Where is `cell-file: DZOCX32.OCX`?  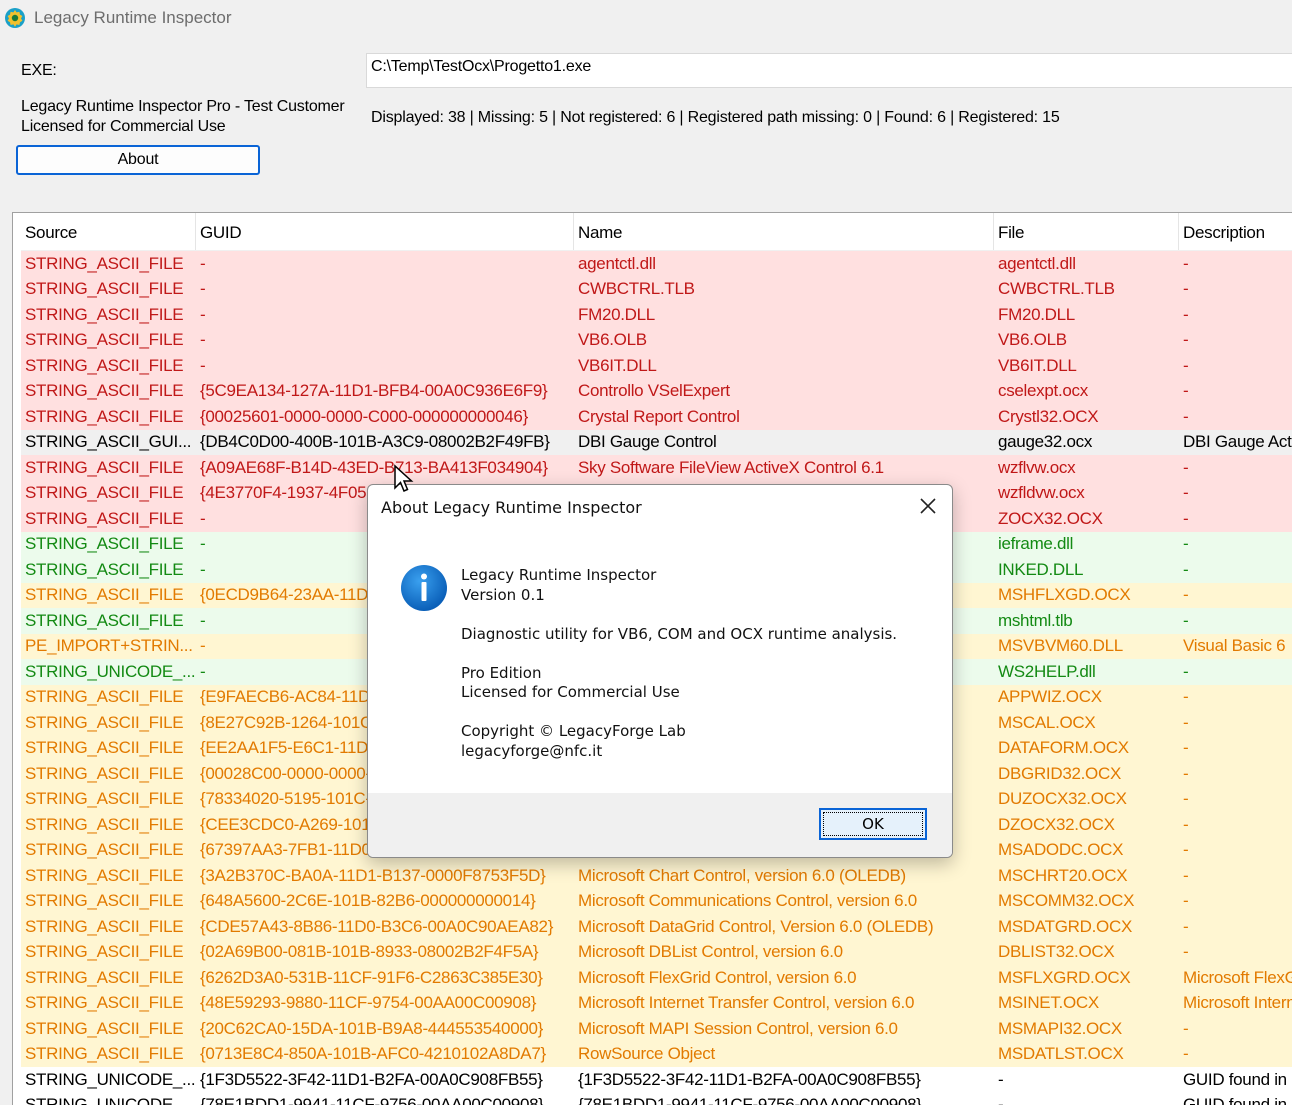 cell-file: DZOCX32.OCX is located at coordinates (1056, 824).